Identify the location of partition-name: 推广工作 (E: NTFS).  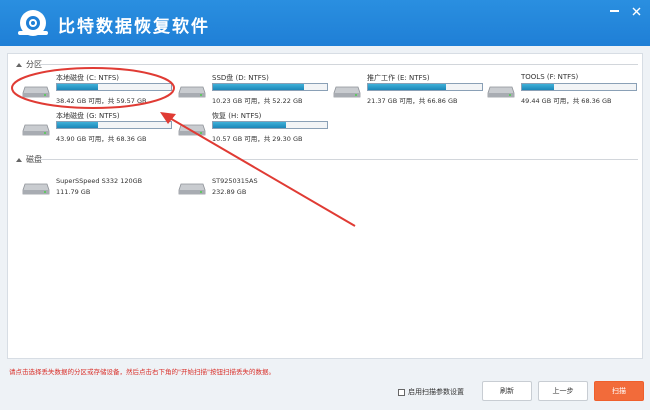
(398, 78).